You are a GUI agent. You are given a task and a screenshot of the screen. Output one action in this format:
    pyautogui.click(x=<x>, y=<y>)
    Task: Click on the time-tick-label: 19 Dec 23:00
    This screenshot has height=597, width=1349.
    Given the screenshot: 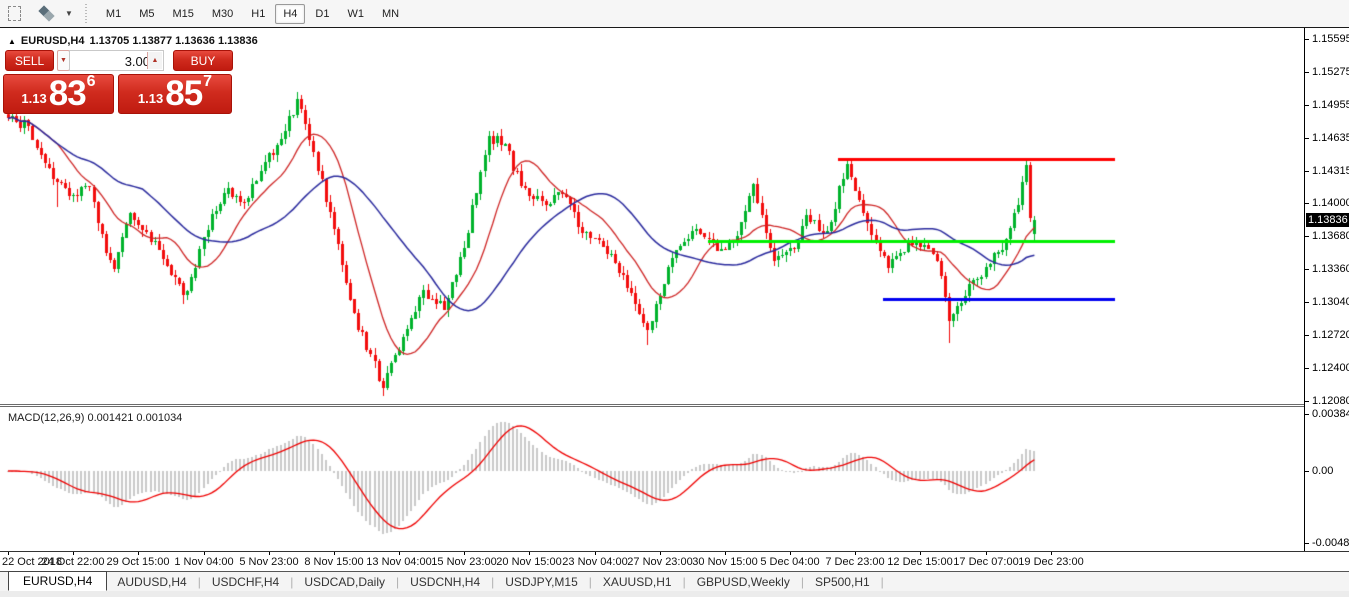 What is the action you would take?
    pyautogui.click(x=1051, y=562)
    